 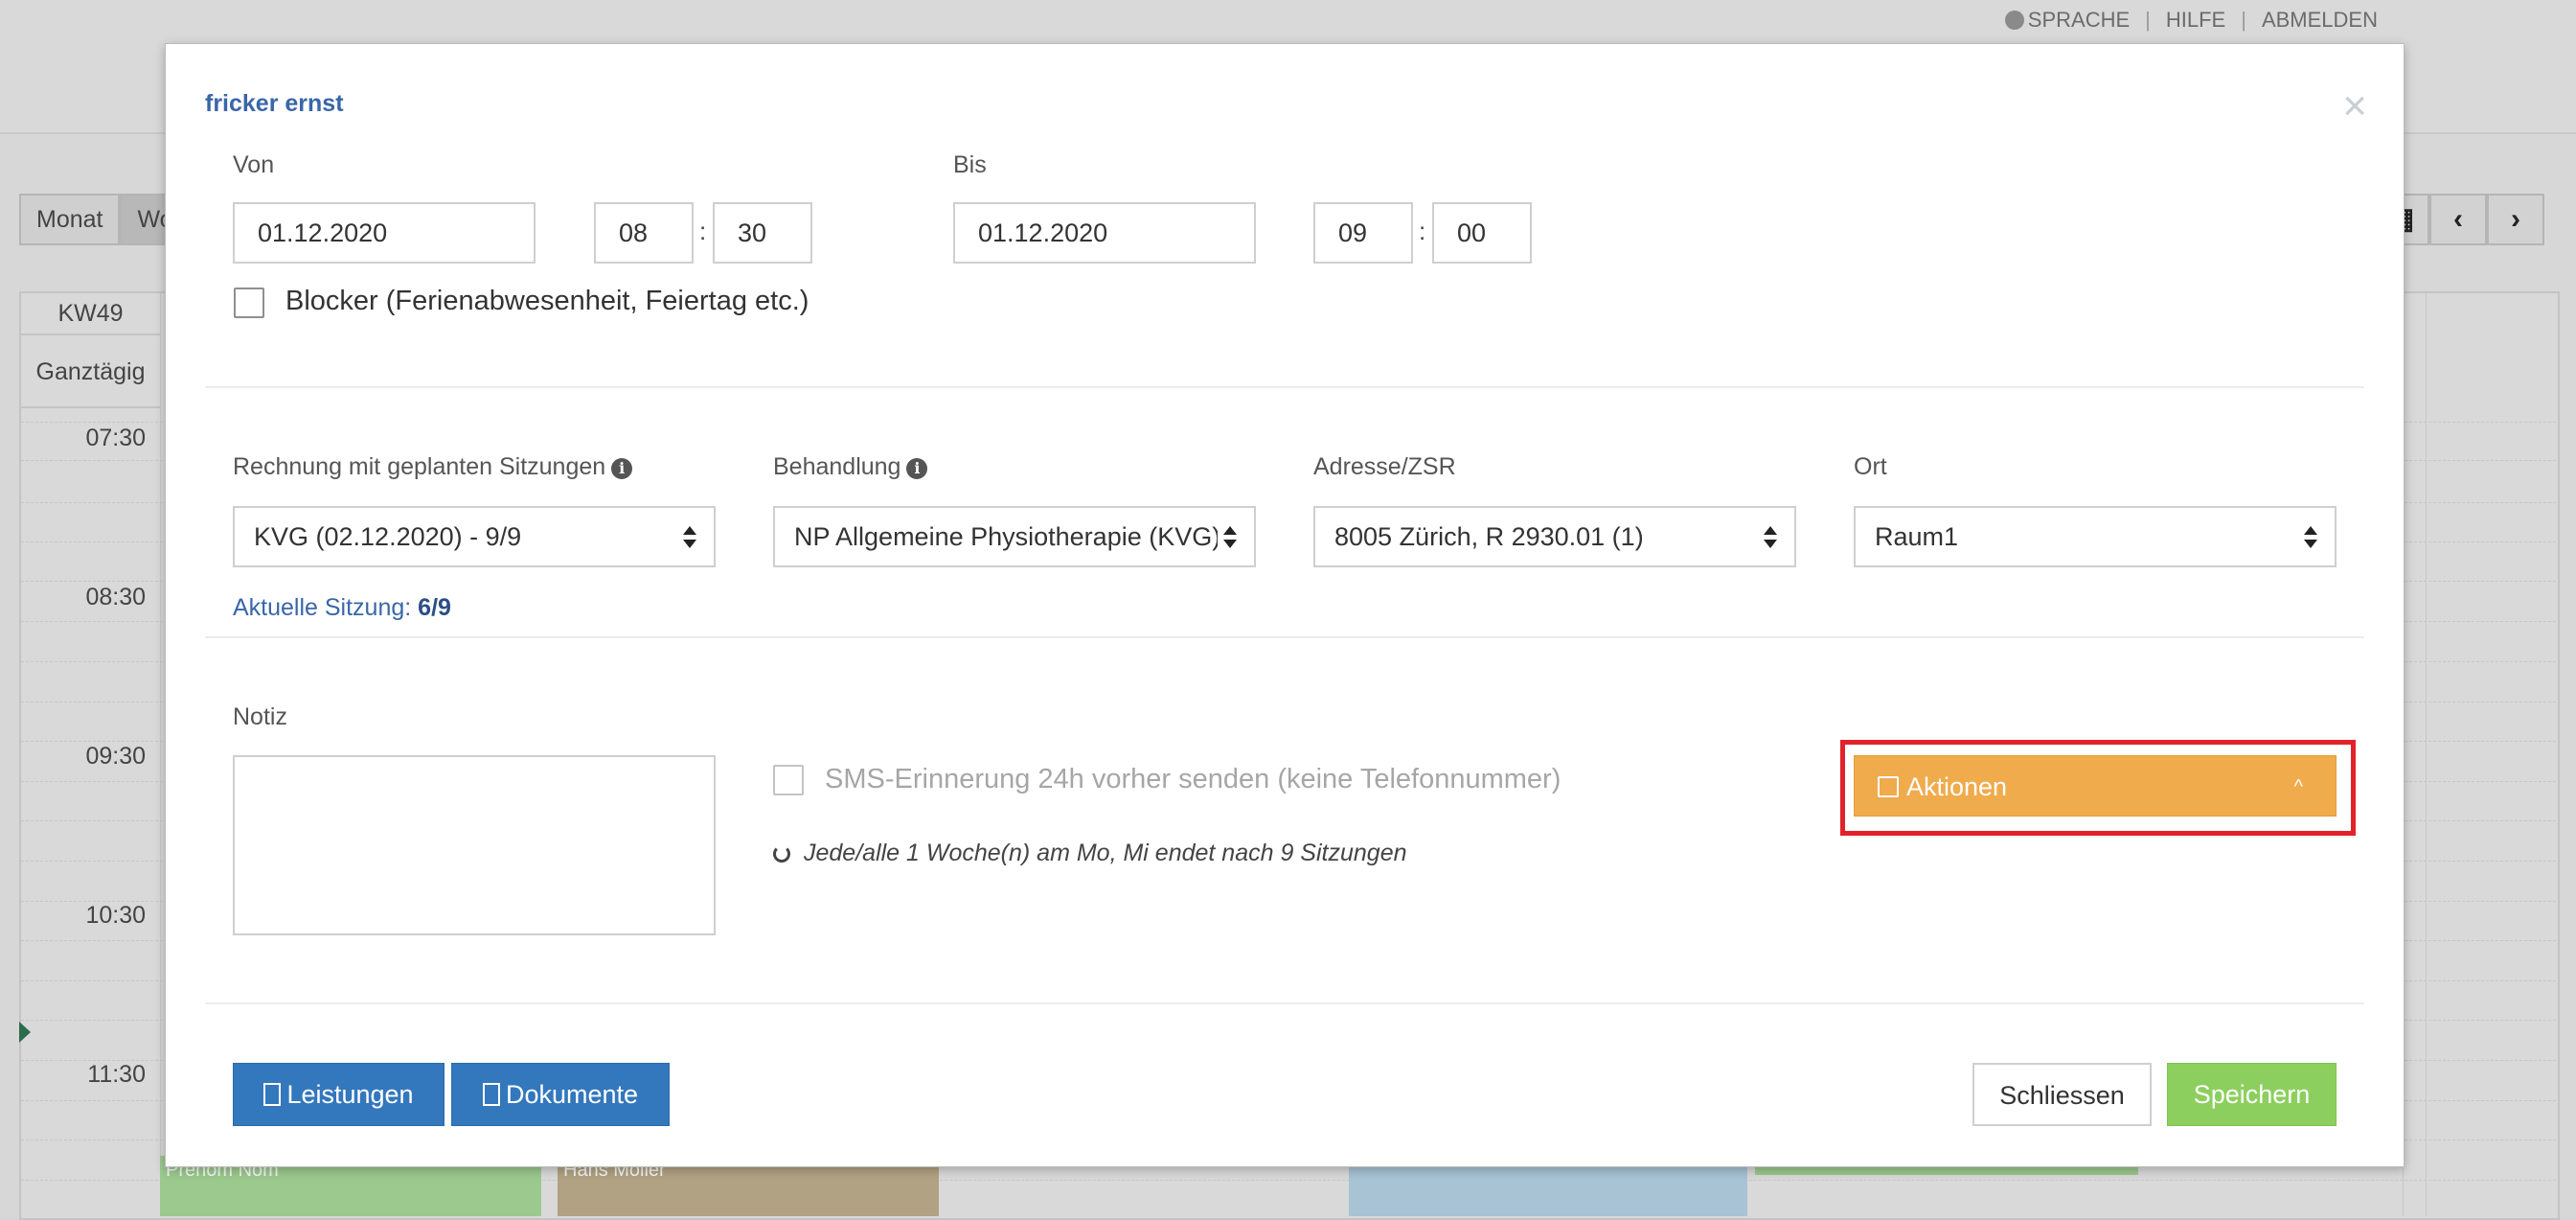 What do you see at coordinates (116, 1074) in the screenshot?
I see `hour-label: 11:30` at bounding box center [116, 1074].